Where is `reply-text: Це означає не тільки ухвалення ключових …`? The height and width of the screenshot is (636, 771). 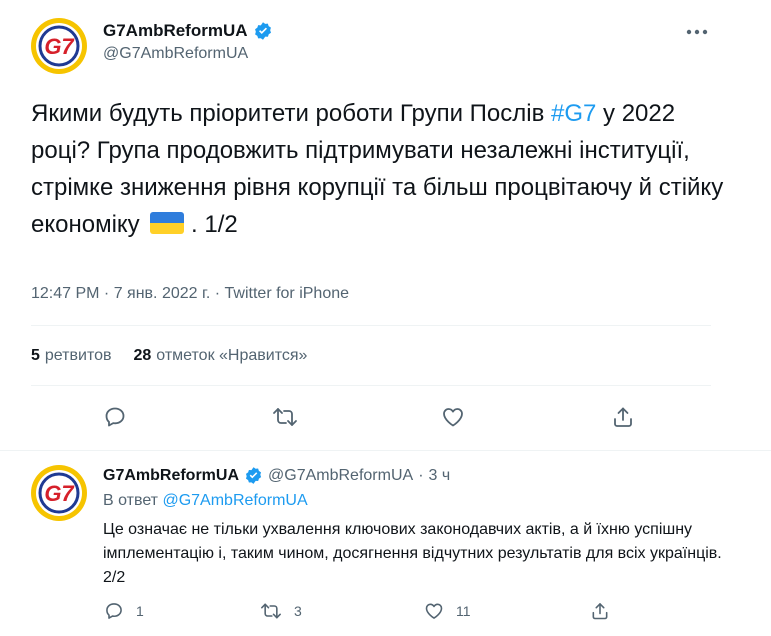
reply-text: Це означає не тільки ухвалення ключових … is located at coordinates (412, 553).